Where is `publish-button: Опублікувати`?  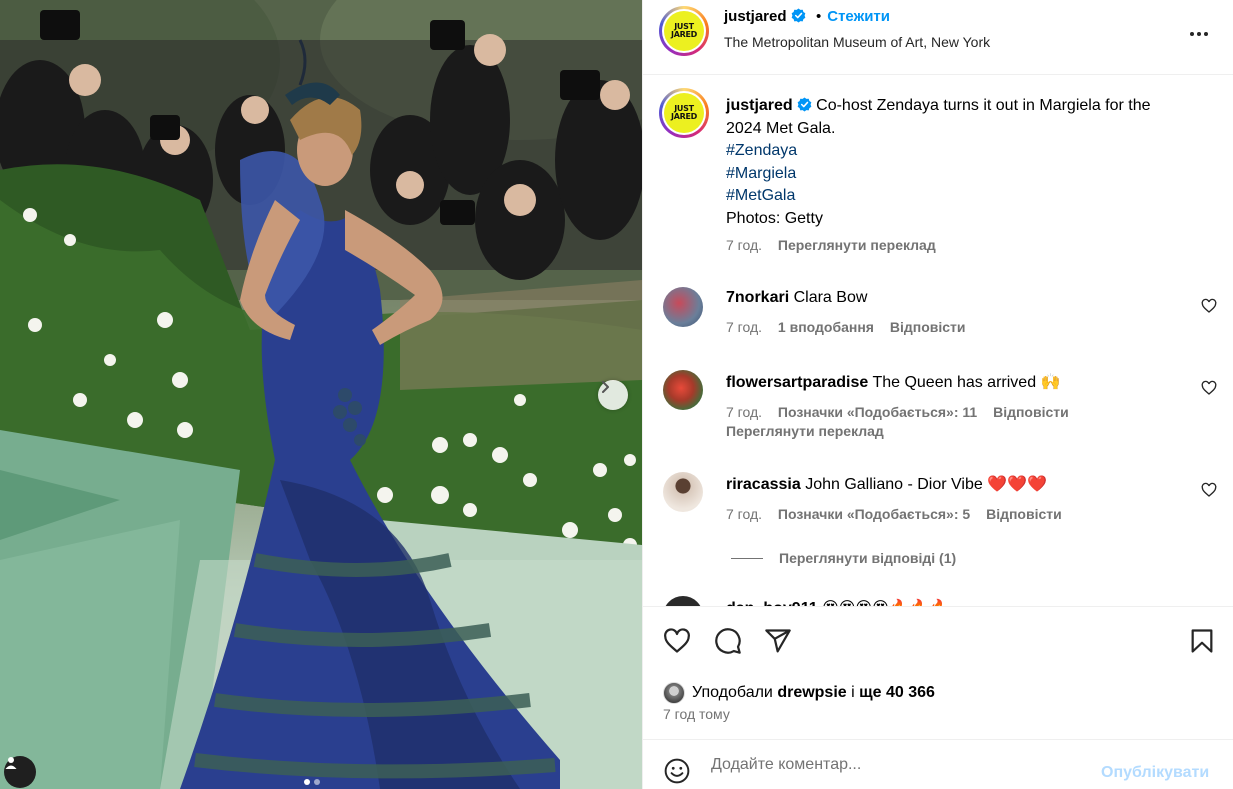
publish-button: Опублікувати is located at coordinates (1155, 773).